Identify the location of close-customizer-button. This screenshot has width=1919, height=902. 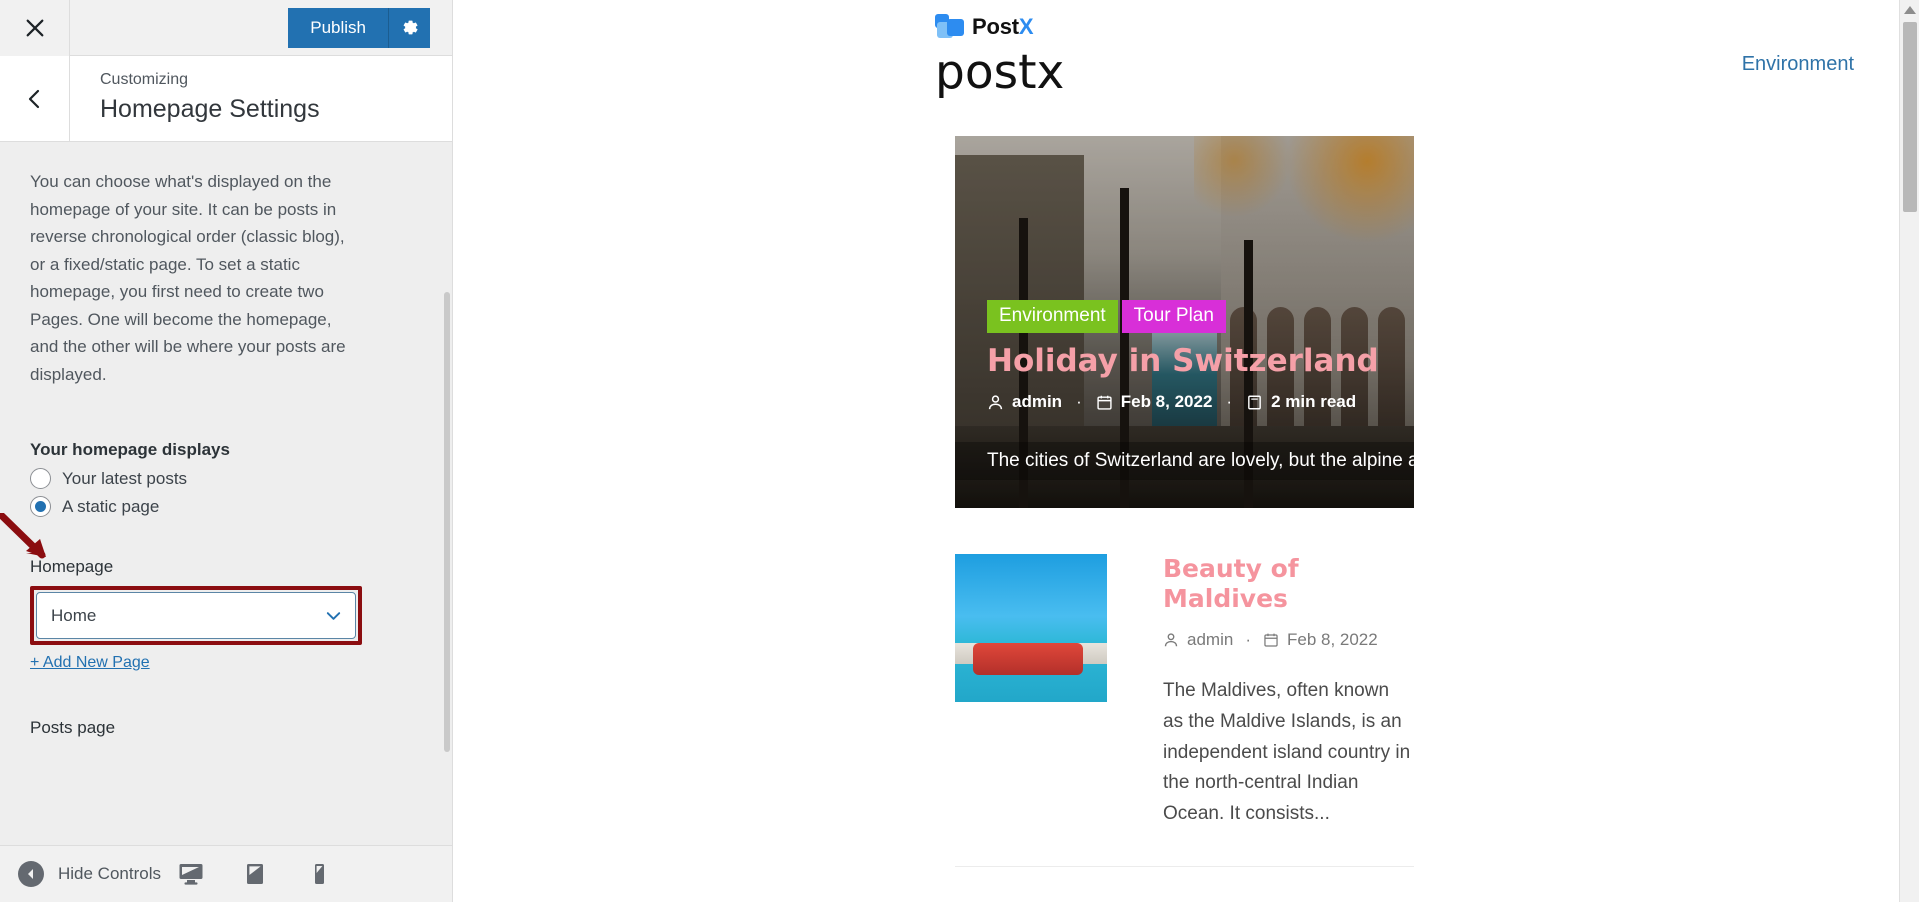
(35, 28).